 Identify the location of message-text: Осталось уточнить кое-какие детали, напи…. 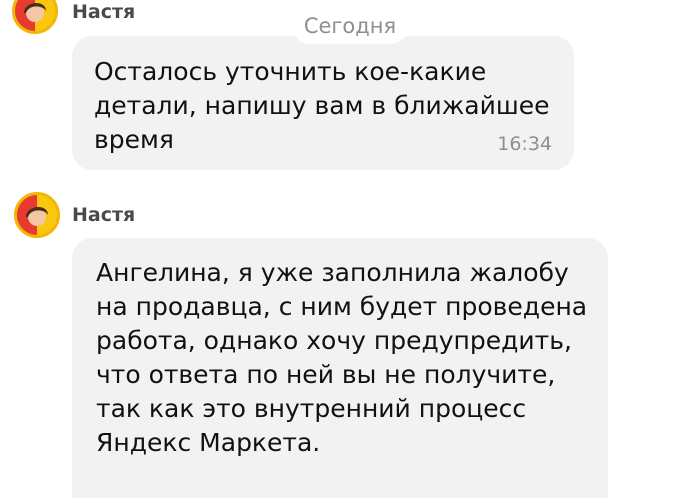
(321, 106).